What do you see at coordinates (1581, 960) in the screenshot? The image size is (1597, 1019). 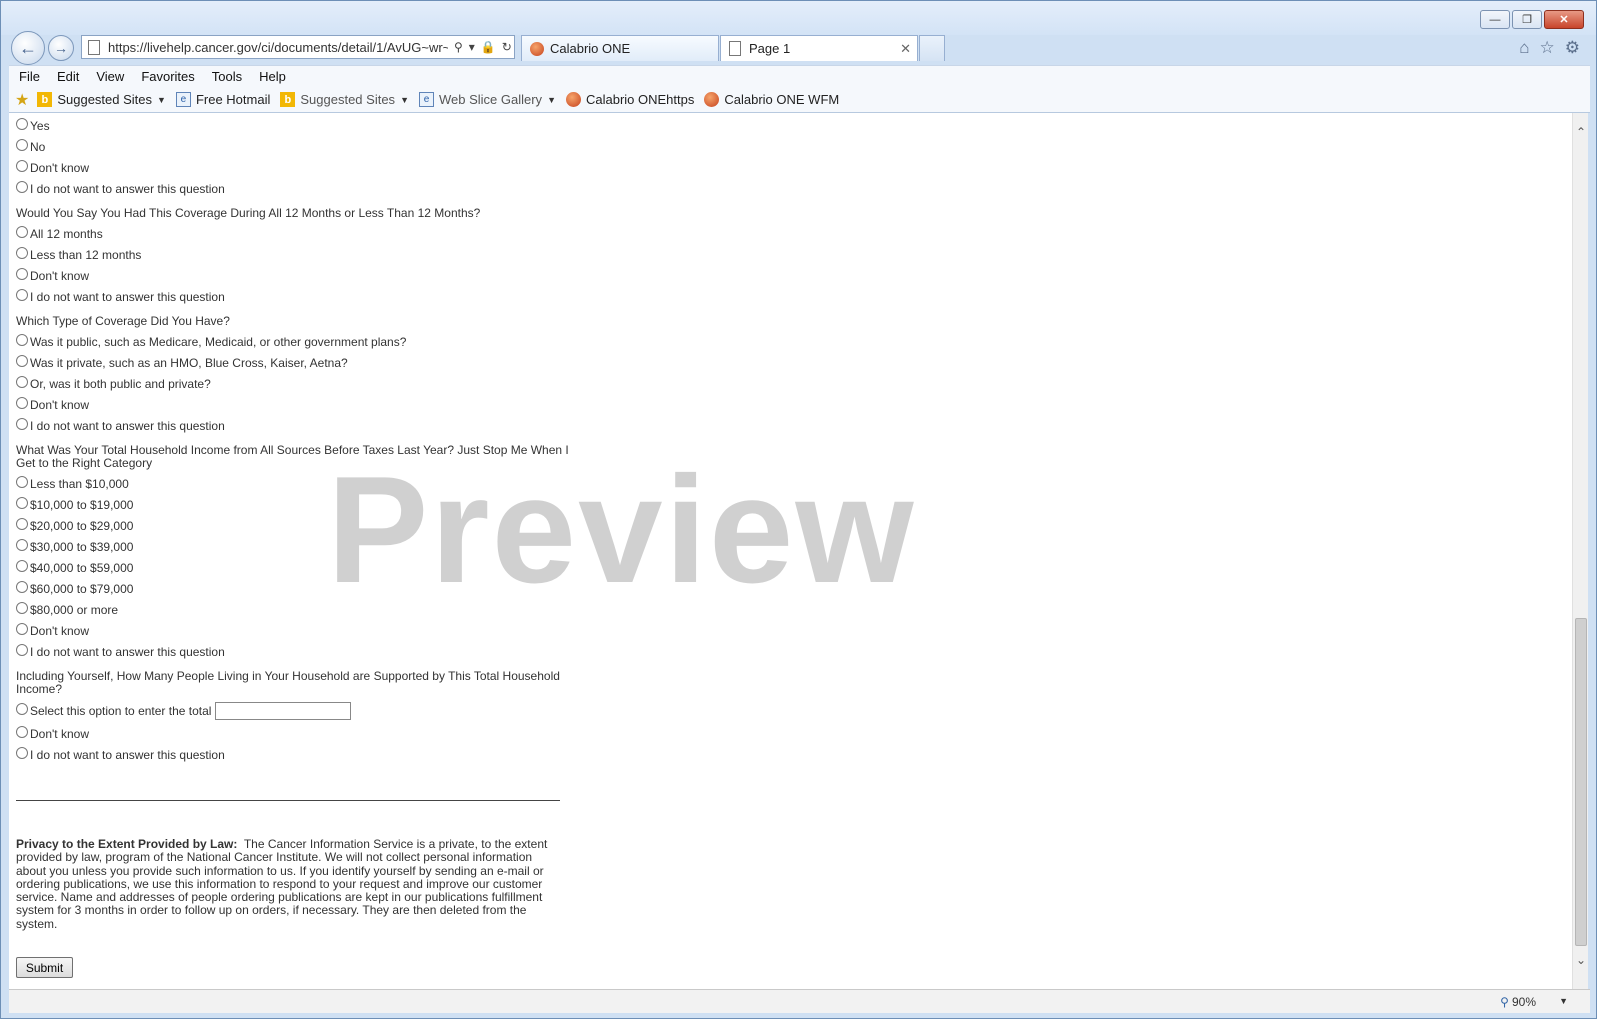 I see `scroll-down-icon: ⌄` at bounding box center [1581, 960].